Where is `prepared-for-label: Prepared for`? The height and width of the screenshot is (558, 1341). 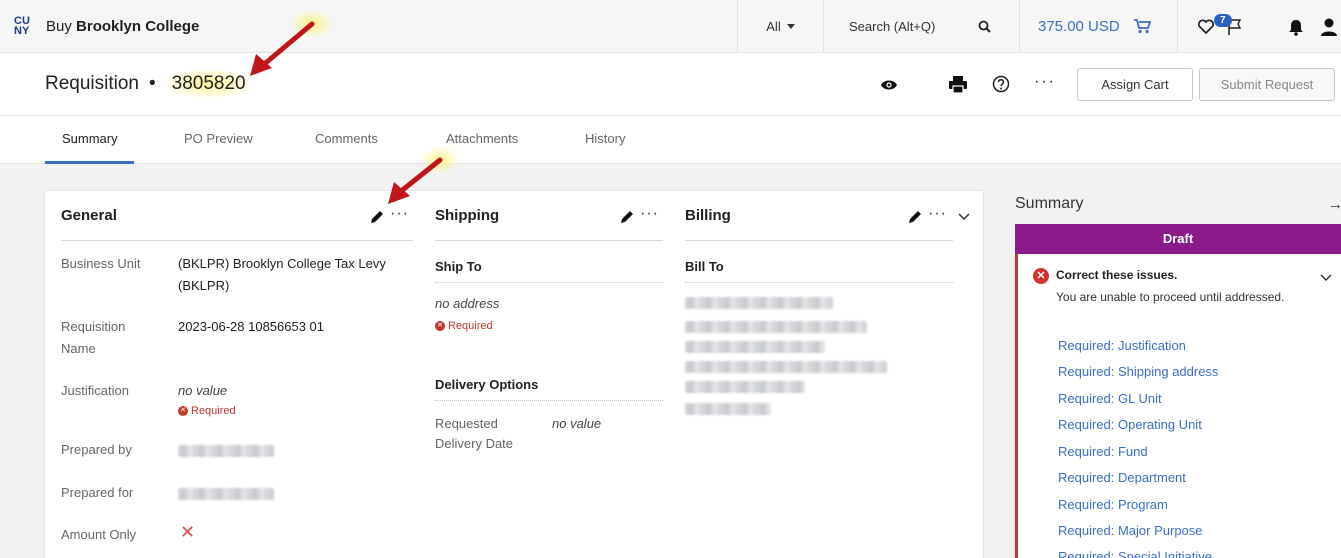
prepared-for-label: Prepared for is located at coordinates (97, 492).